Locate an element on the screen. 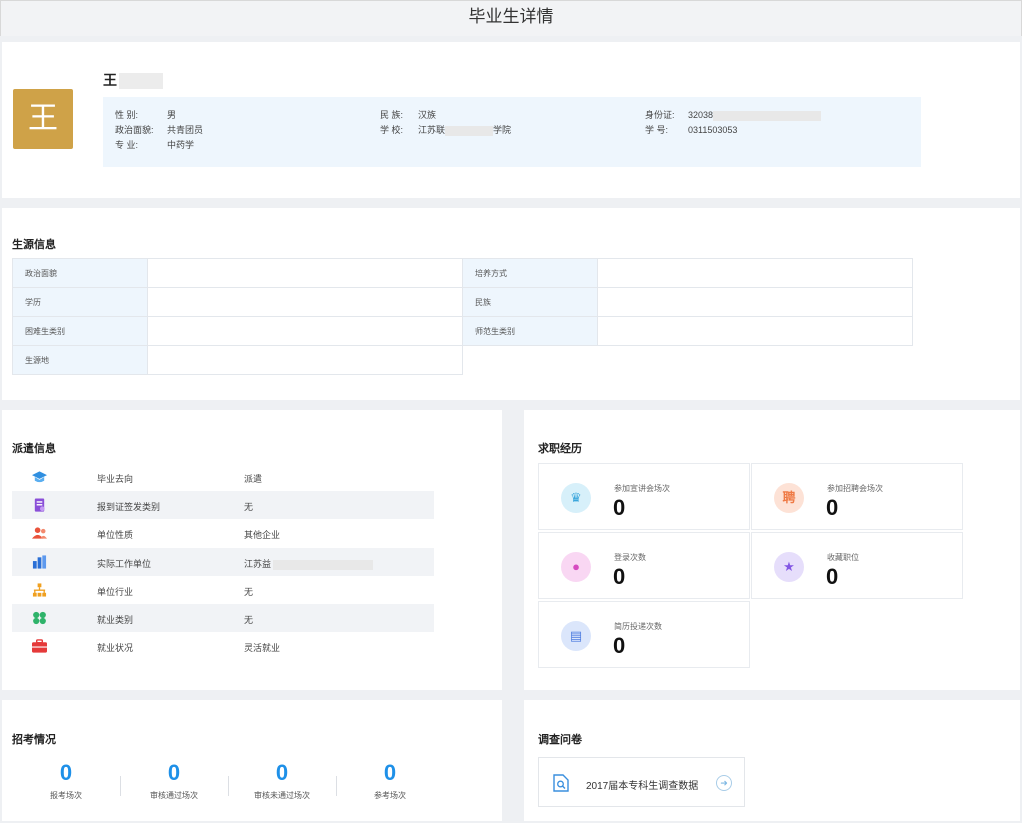  gender-value: 男 is located at coordinates (172, 115).